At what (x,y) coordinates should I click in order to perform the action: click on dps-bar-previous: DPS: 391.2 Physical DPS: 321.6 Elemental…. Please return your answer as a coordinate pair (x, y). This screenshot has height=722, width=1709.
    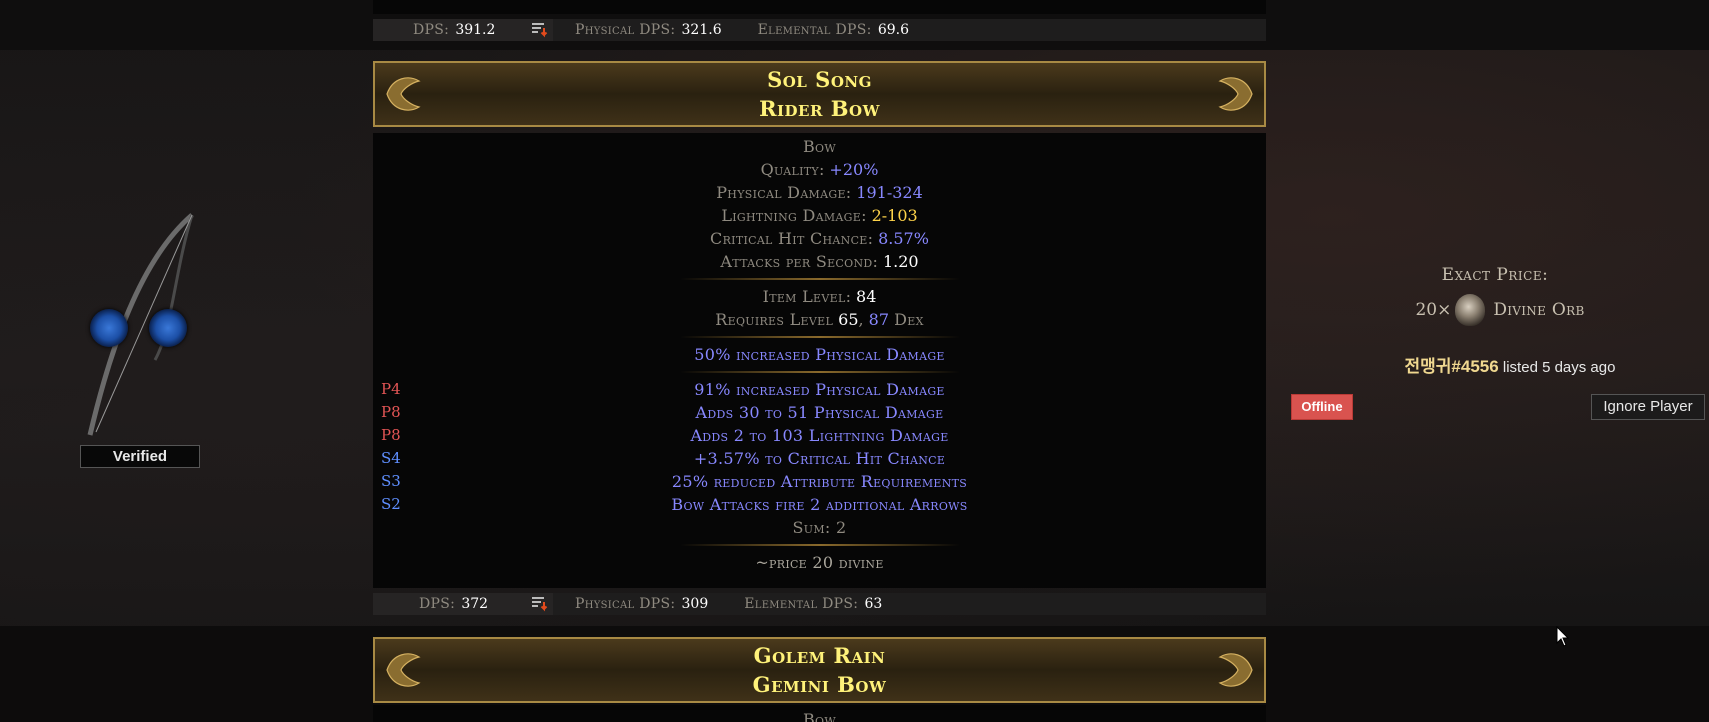
    Looking at the image, I should click on (819, 30).